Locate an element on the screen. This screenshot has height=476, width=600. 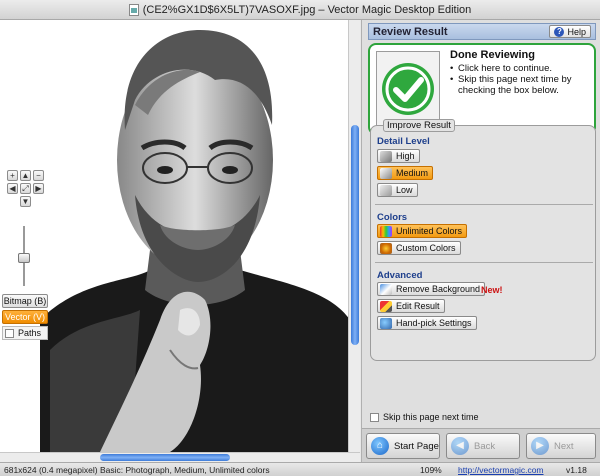
handpick-icon is located at coordinates (386, 323).